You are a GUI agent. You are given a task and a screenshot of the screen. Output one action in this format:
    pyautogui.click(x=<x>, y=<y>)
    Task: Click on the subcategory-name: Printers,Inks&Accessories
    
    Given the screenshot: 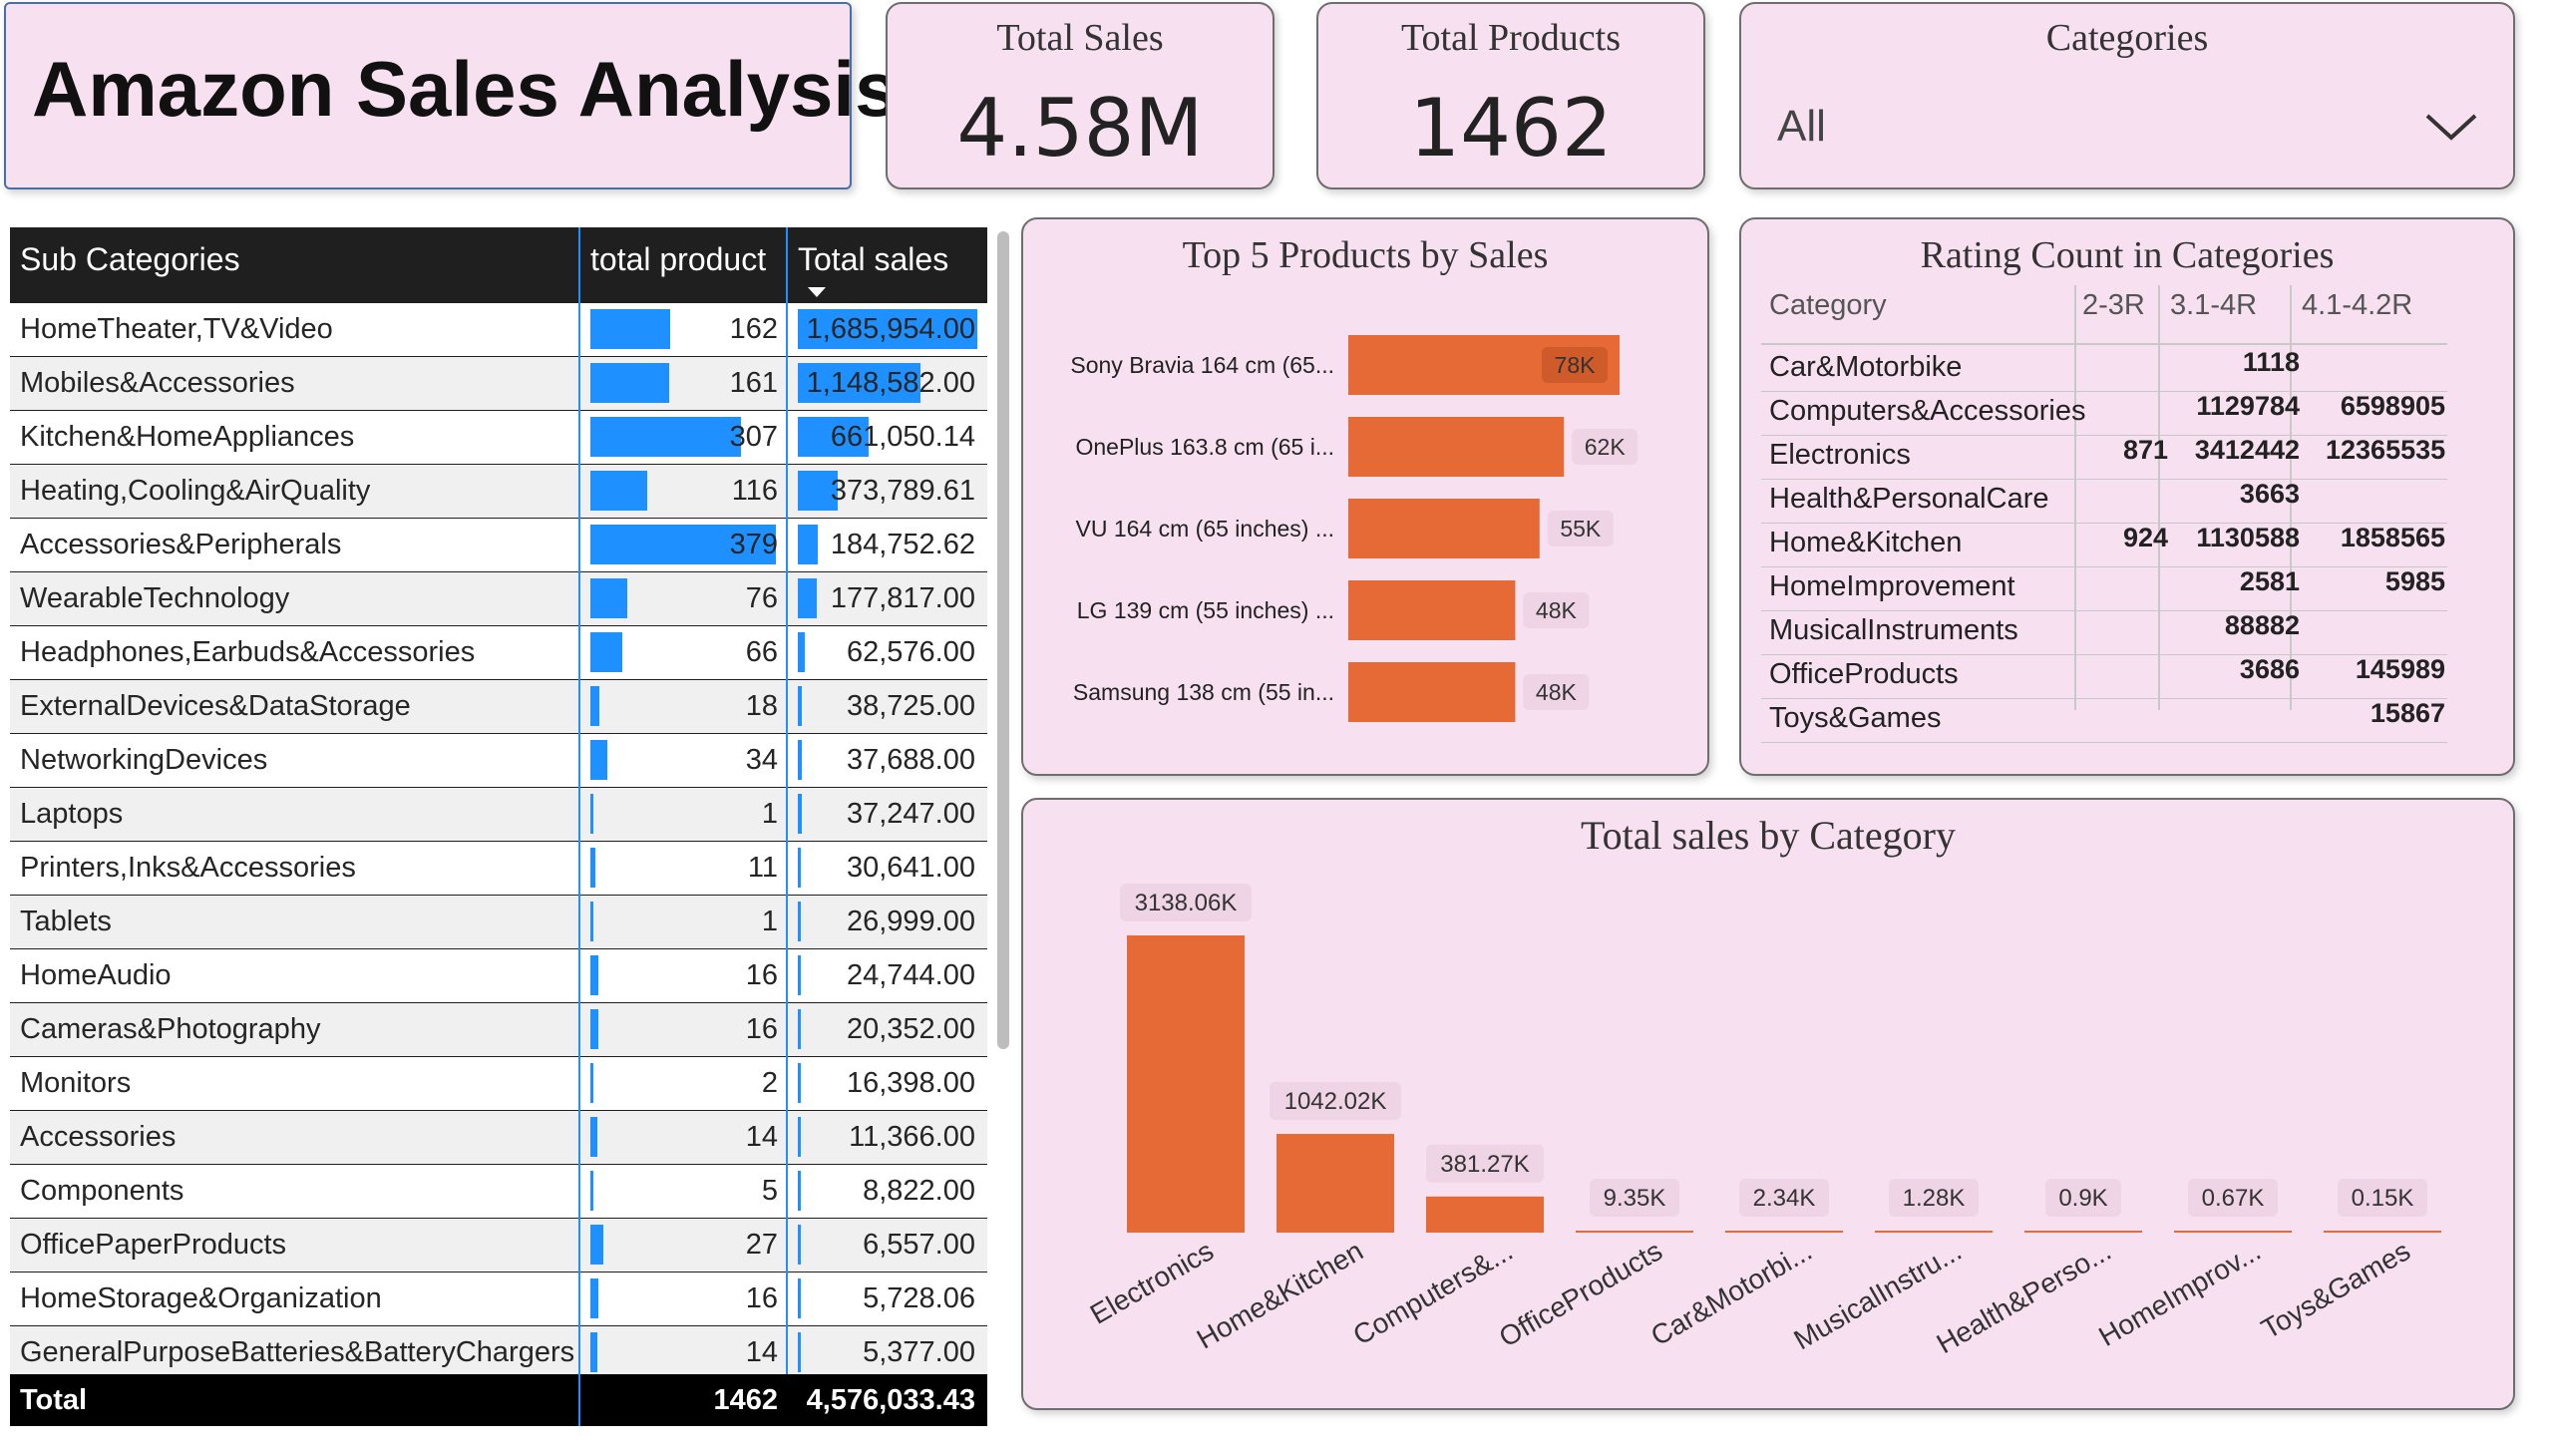 What is the action you would take?
    pyautogui.click(x=188, y=868)
    